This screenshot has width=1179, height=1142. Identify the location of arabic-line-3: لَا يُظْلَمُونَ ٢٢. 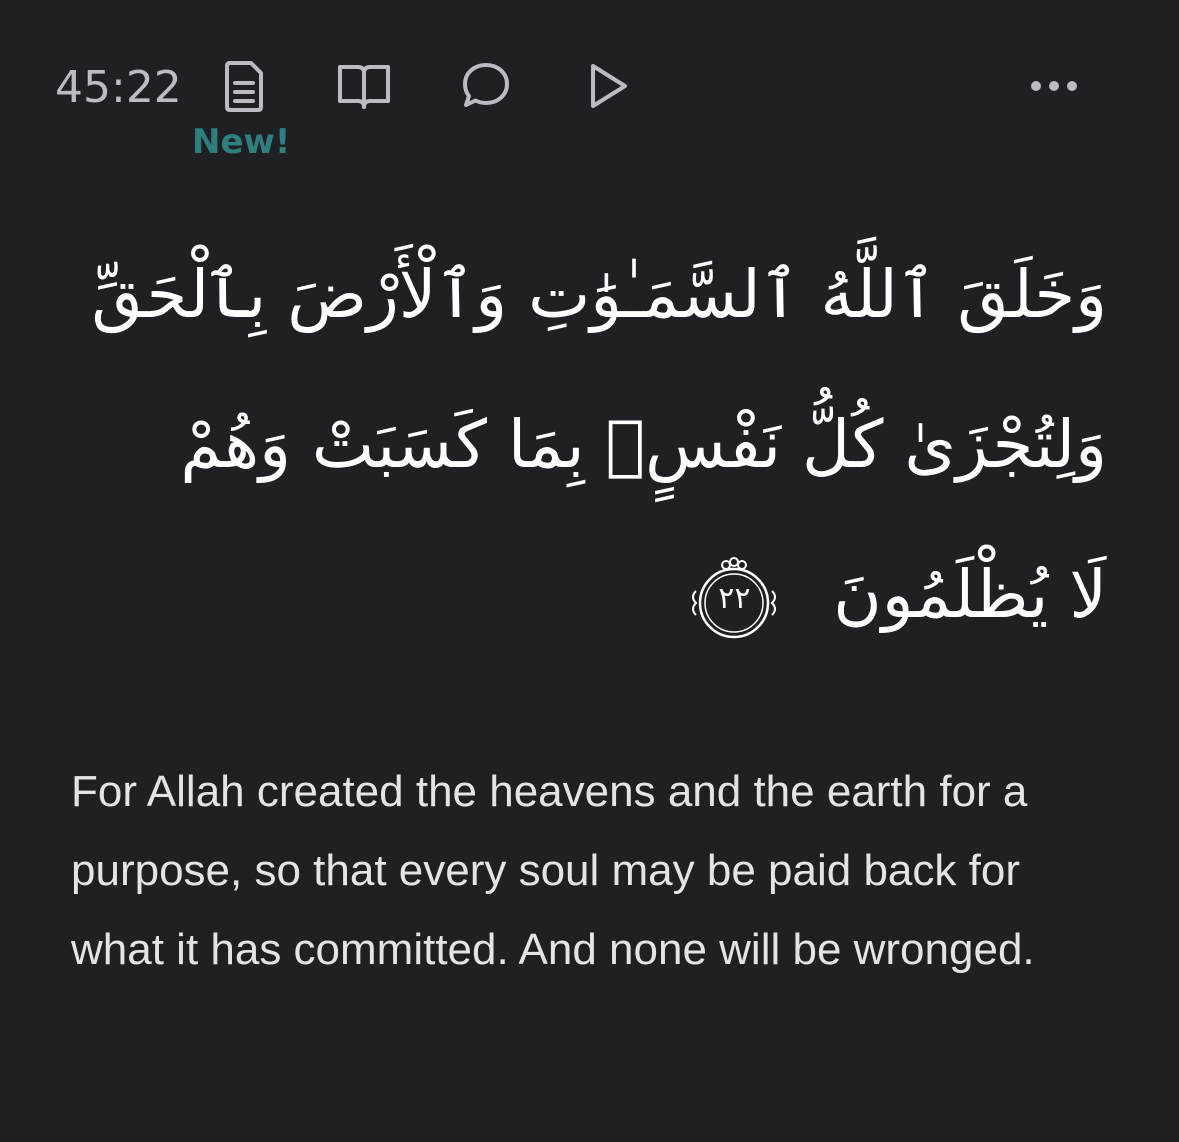
(607, 595).